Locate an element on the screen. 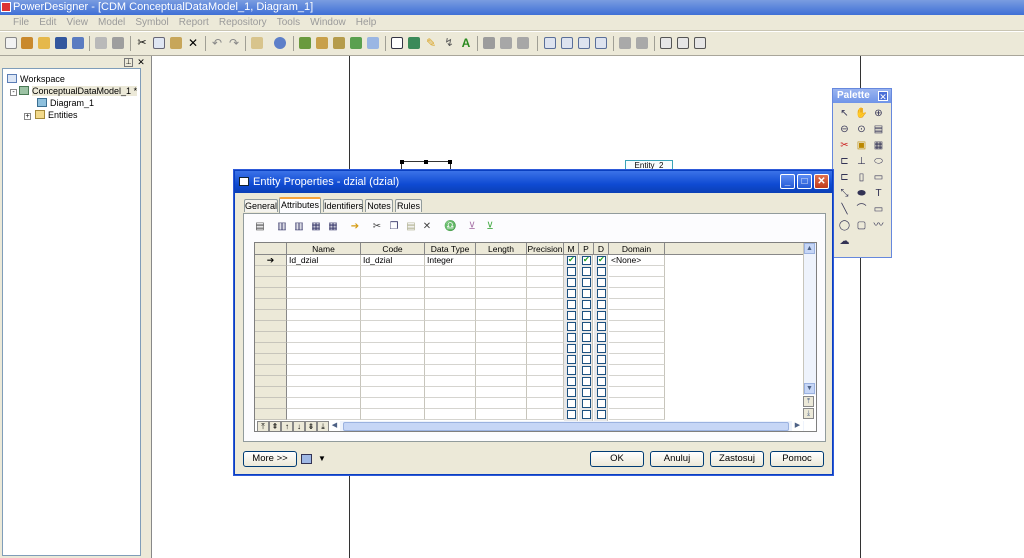 The height and width of the screenshot is (558, 1024). column-header-domain: Domain is located at coordinates (637, 249).